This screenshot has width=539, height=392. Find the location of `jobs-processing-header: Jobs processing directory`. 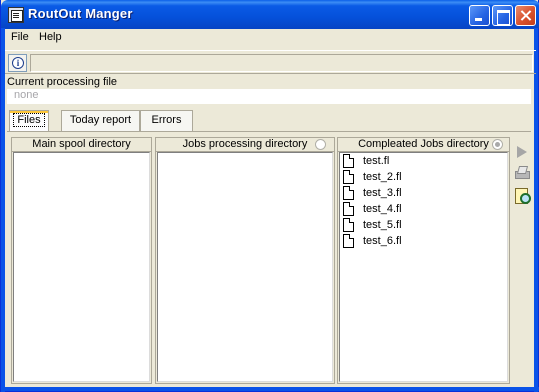

jobs-processing-header: Jobs processing directory is located at coordinates (245, 144).